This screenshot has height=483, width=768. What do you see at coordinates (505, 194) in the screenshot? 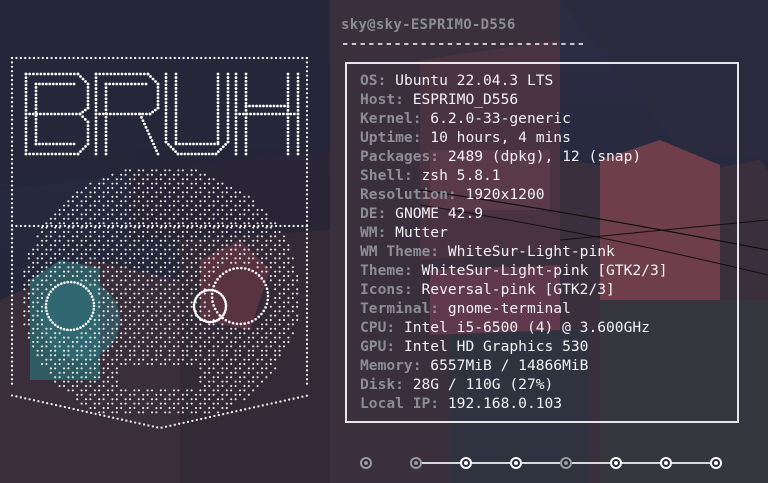
I see `info-value: 1920x1200` at bounding box center [505, 194].